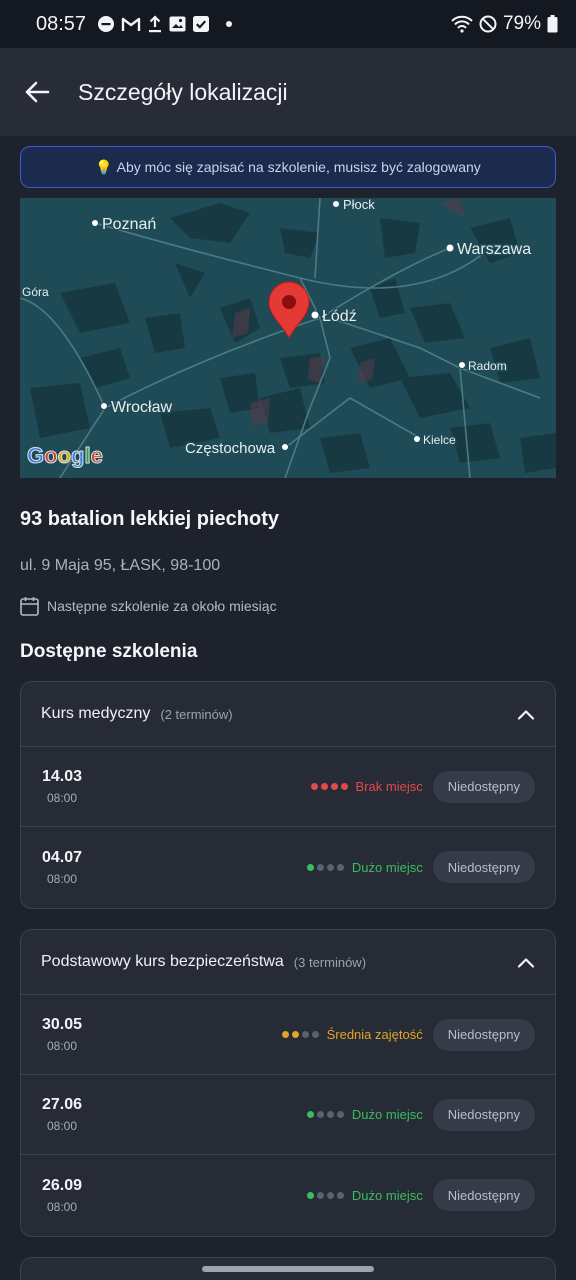  Describe the element at coordinates (183, 91) in the screenshot. I see `page-title: Szczegóły lokalizacji` at that location.